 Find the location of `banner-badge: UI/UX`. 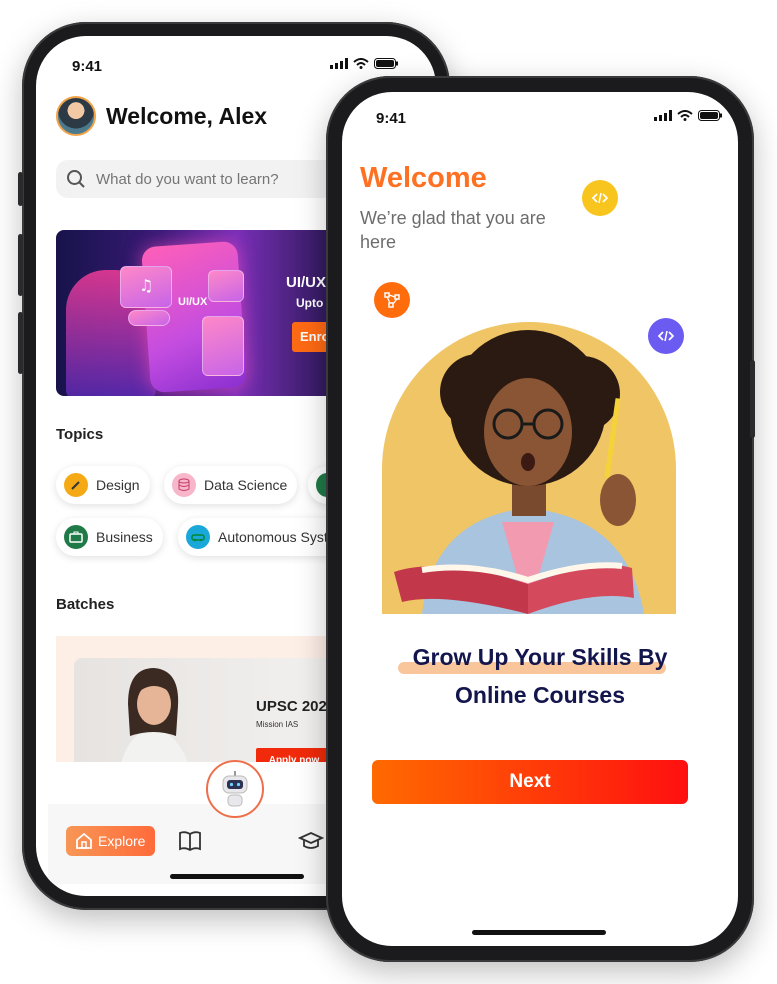

banner-badge: UI/UX is located at coordinates (193, 302).